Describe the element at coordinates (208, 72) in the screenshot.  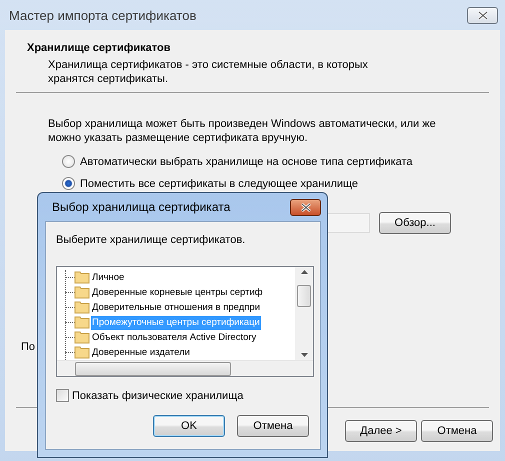
I see `section-description: Хранилища сертификатов - это системные области, в которых хранятся сертификаты.` at that location.